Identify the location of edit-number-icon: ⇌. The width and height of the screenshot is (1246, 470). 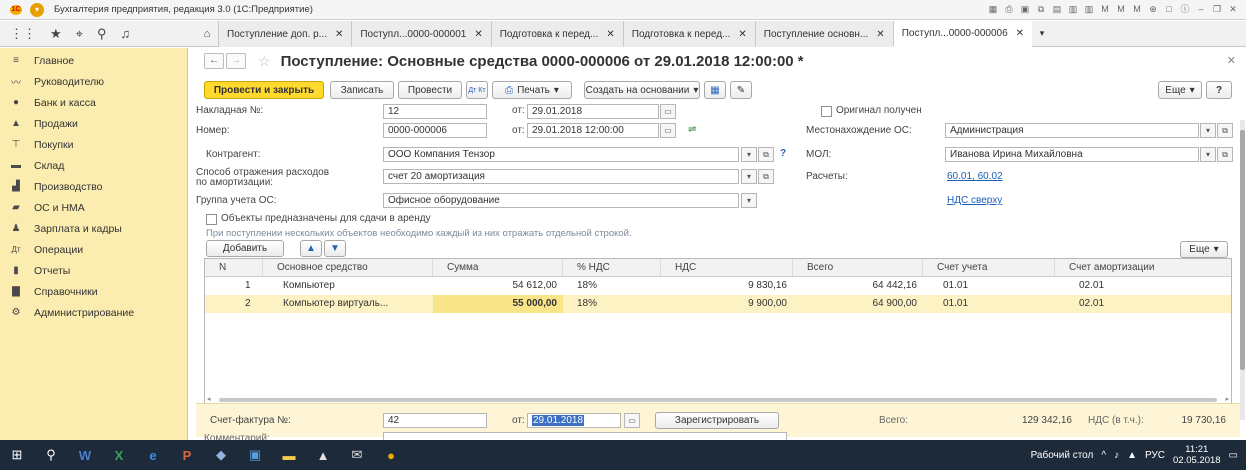
(692, 129).